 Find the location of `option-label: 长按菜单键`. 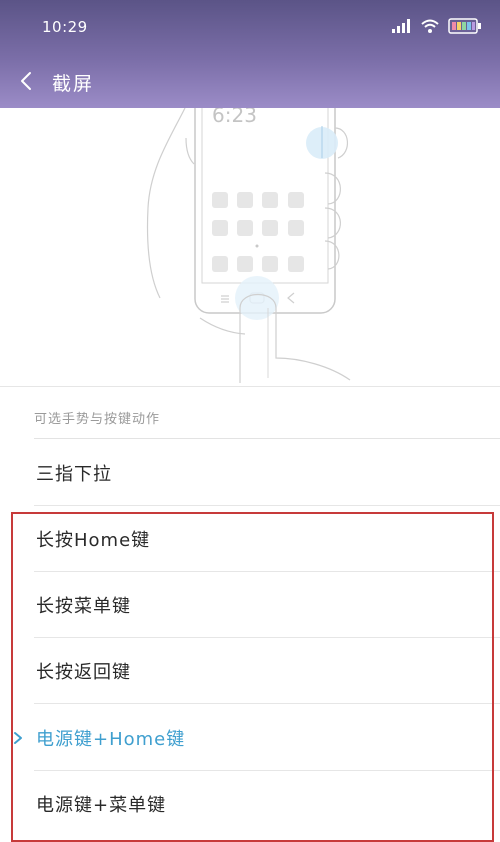

option-label: 长按菜单键 is located at coordinates (83, 606).